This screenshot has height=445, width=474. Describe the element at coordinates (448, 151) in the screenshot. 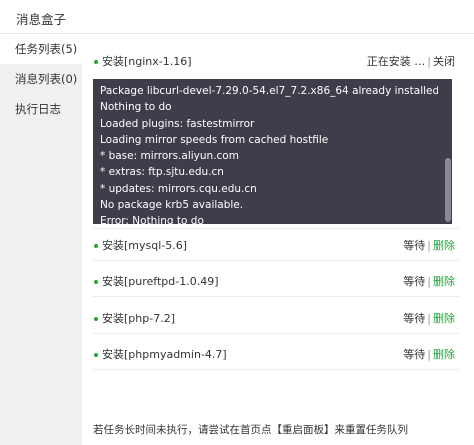

I see `console-scrollbar` at that location.